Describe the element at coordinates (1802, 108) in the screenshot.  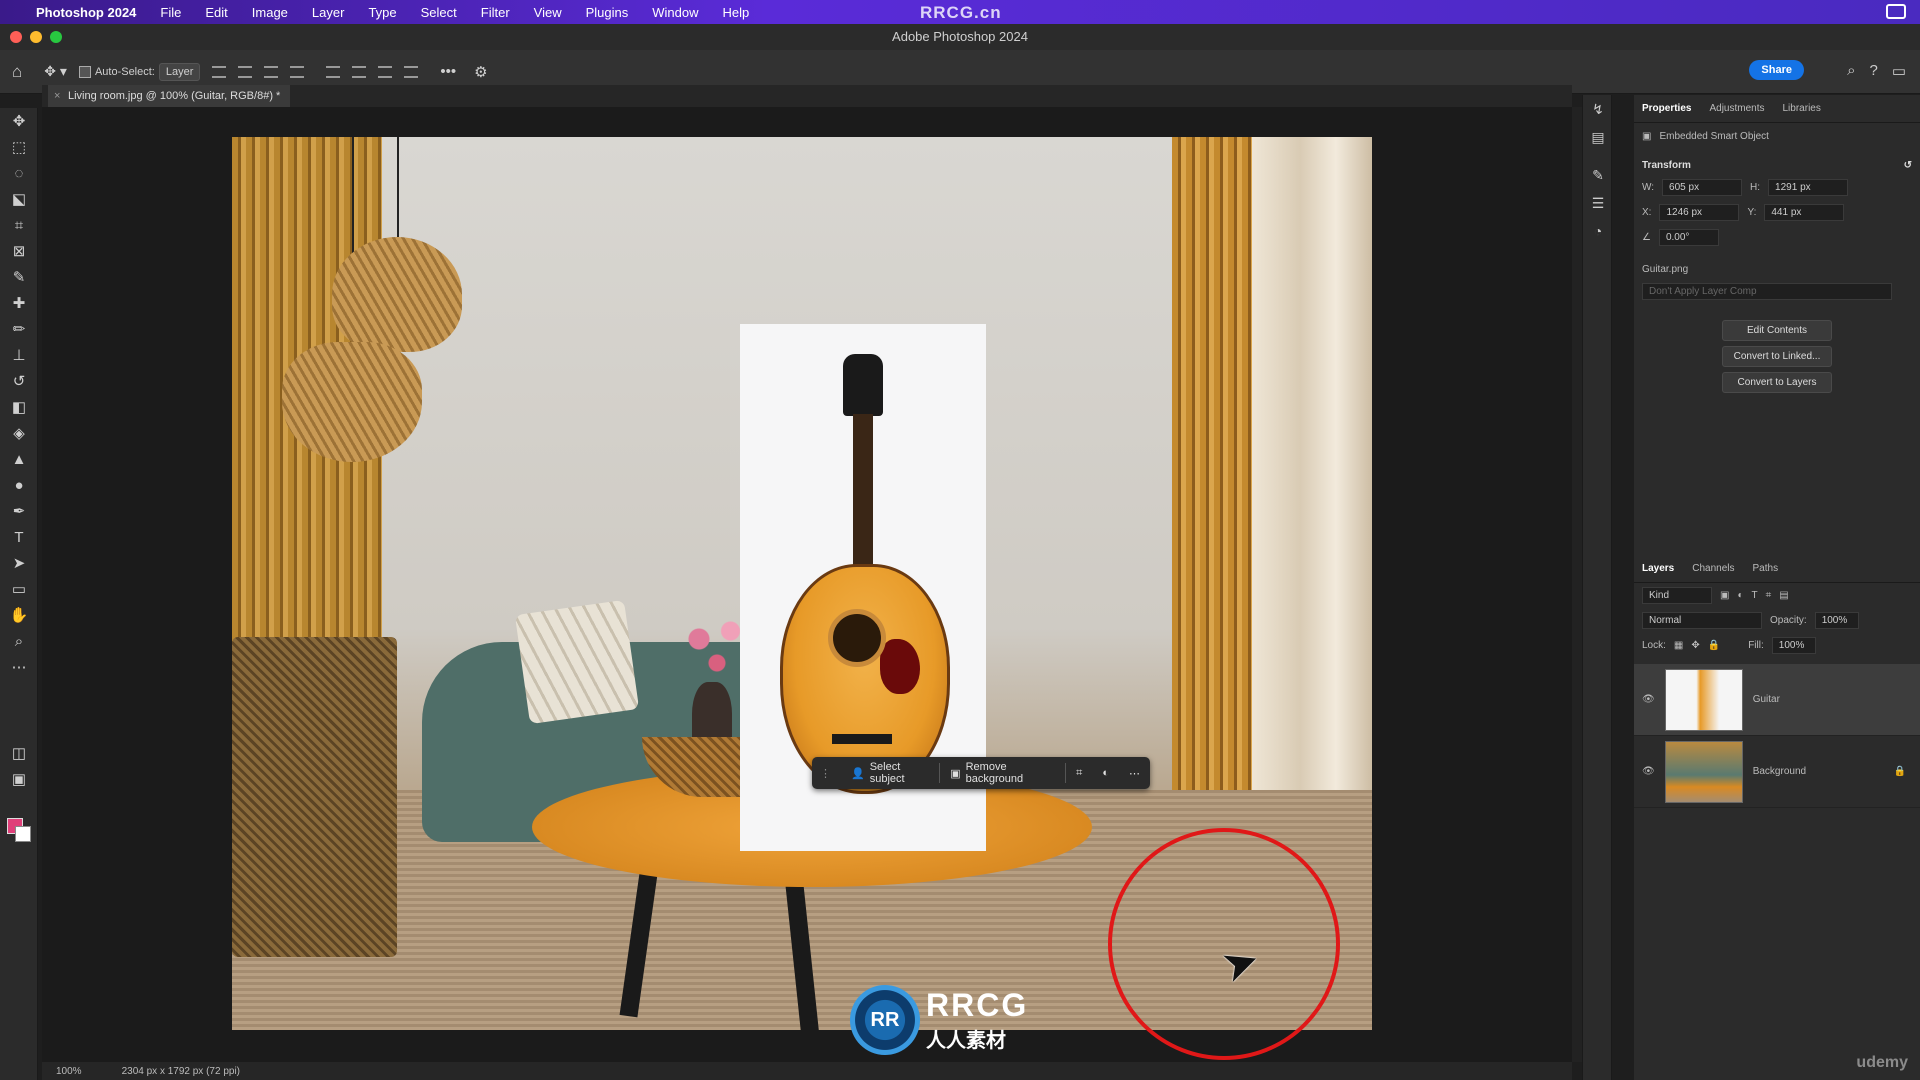
I see `tab-libraries: Libraries` at that location.